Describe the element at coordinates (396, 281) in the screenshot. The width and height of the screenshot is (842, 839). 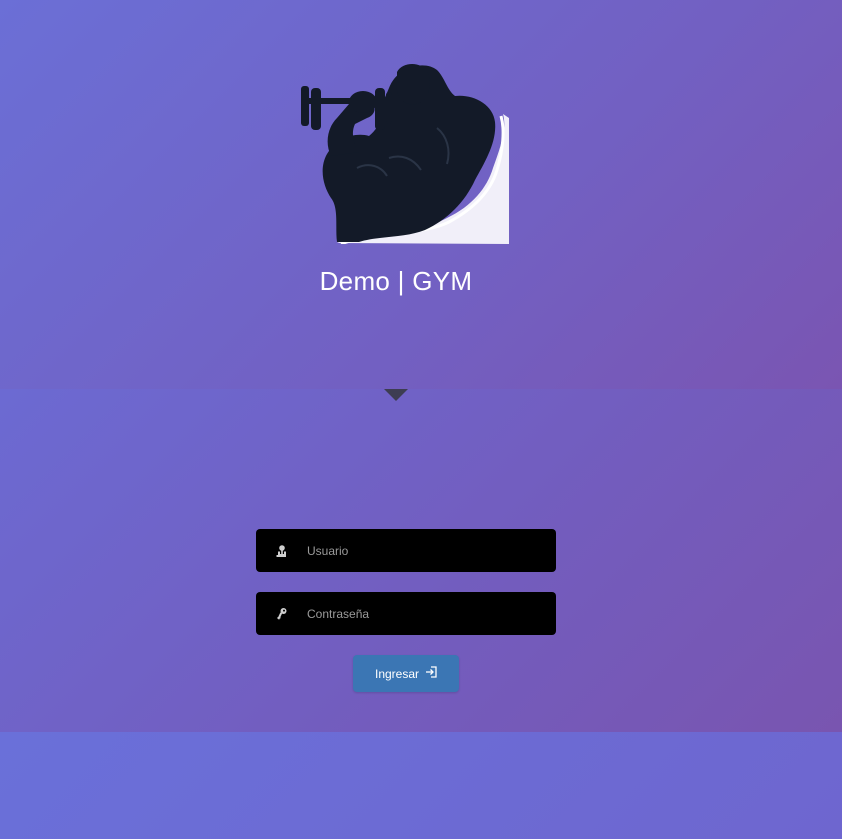
I see `app-title: Demo | GYM` at that location.